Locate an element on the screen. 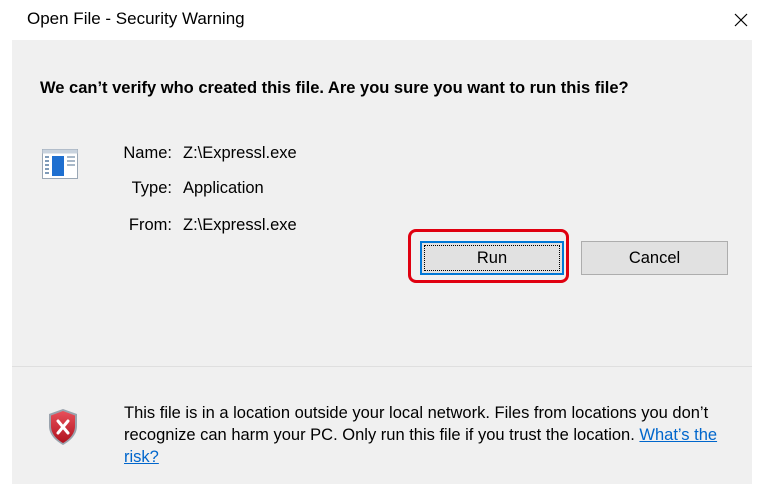 This screenshot has width=764, height=484. run-button: Run is located at coordinates (492, 258).